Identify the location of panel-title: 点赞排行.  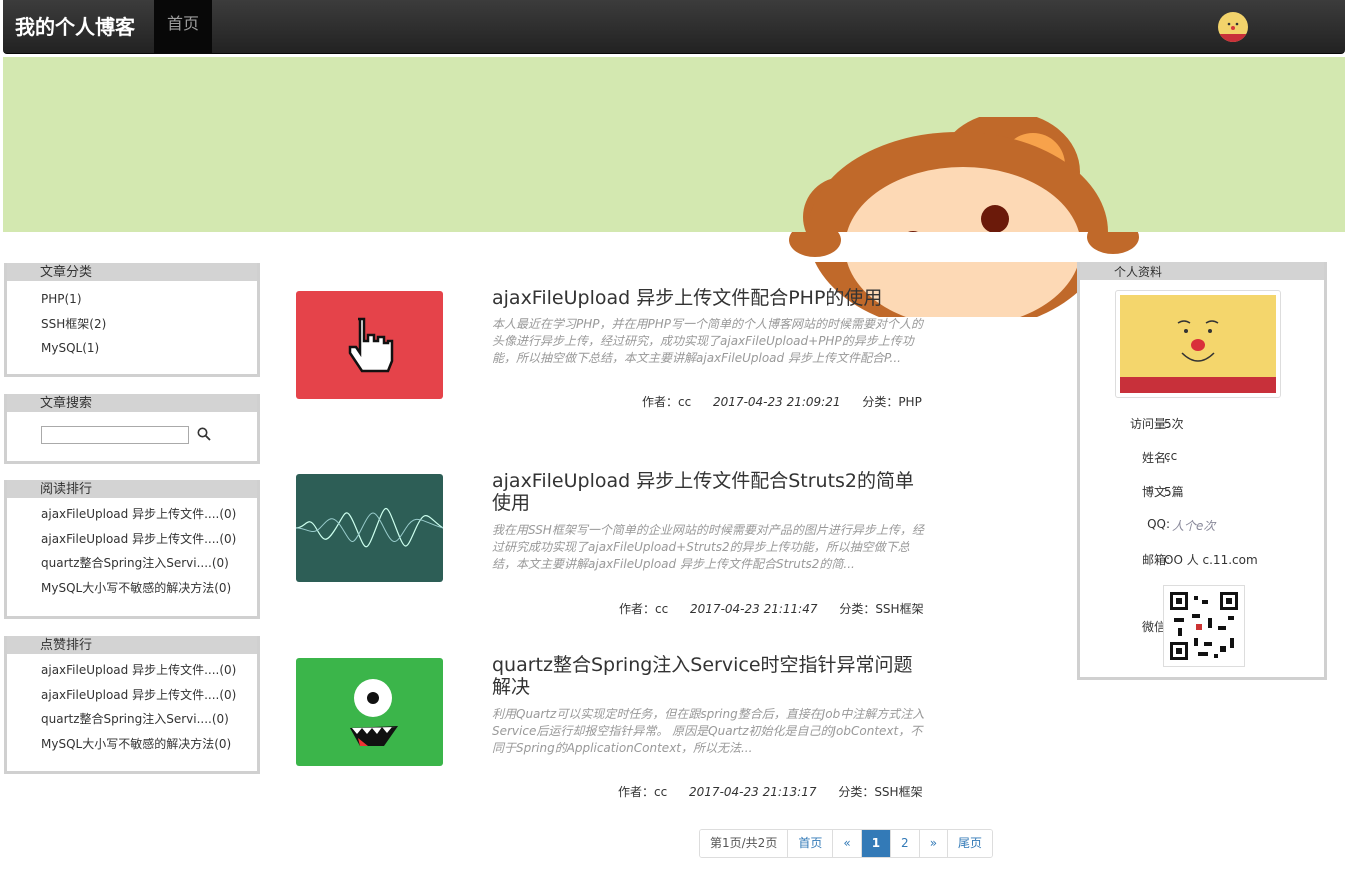
(132, 645).